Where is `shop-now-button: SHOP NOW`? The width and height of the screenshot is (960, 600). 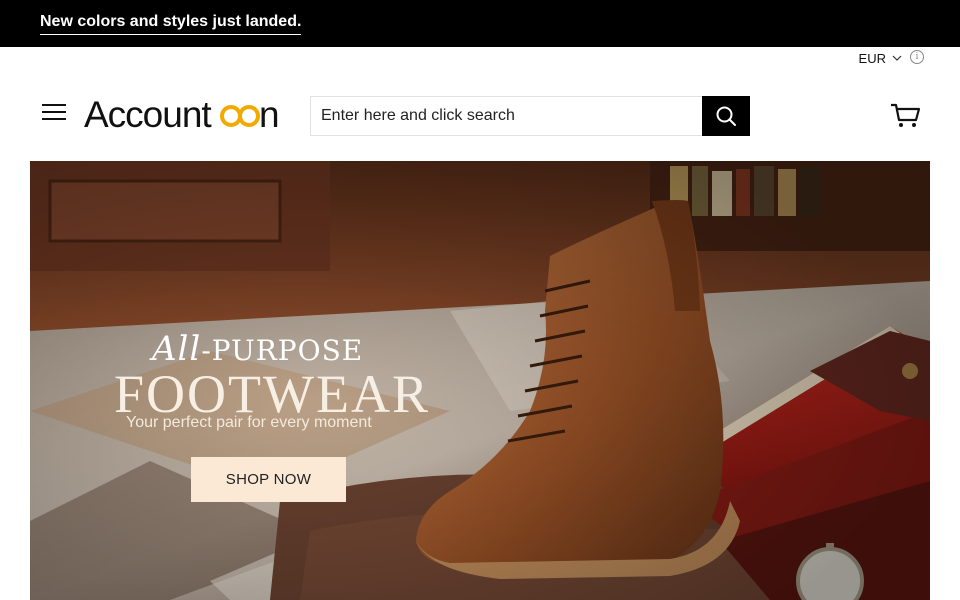 shop-now-button: SHOP NOW is located at coordinates (268, 479).